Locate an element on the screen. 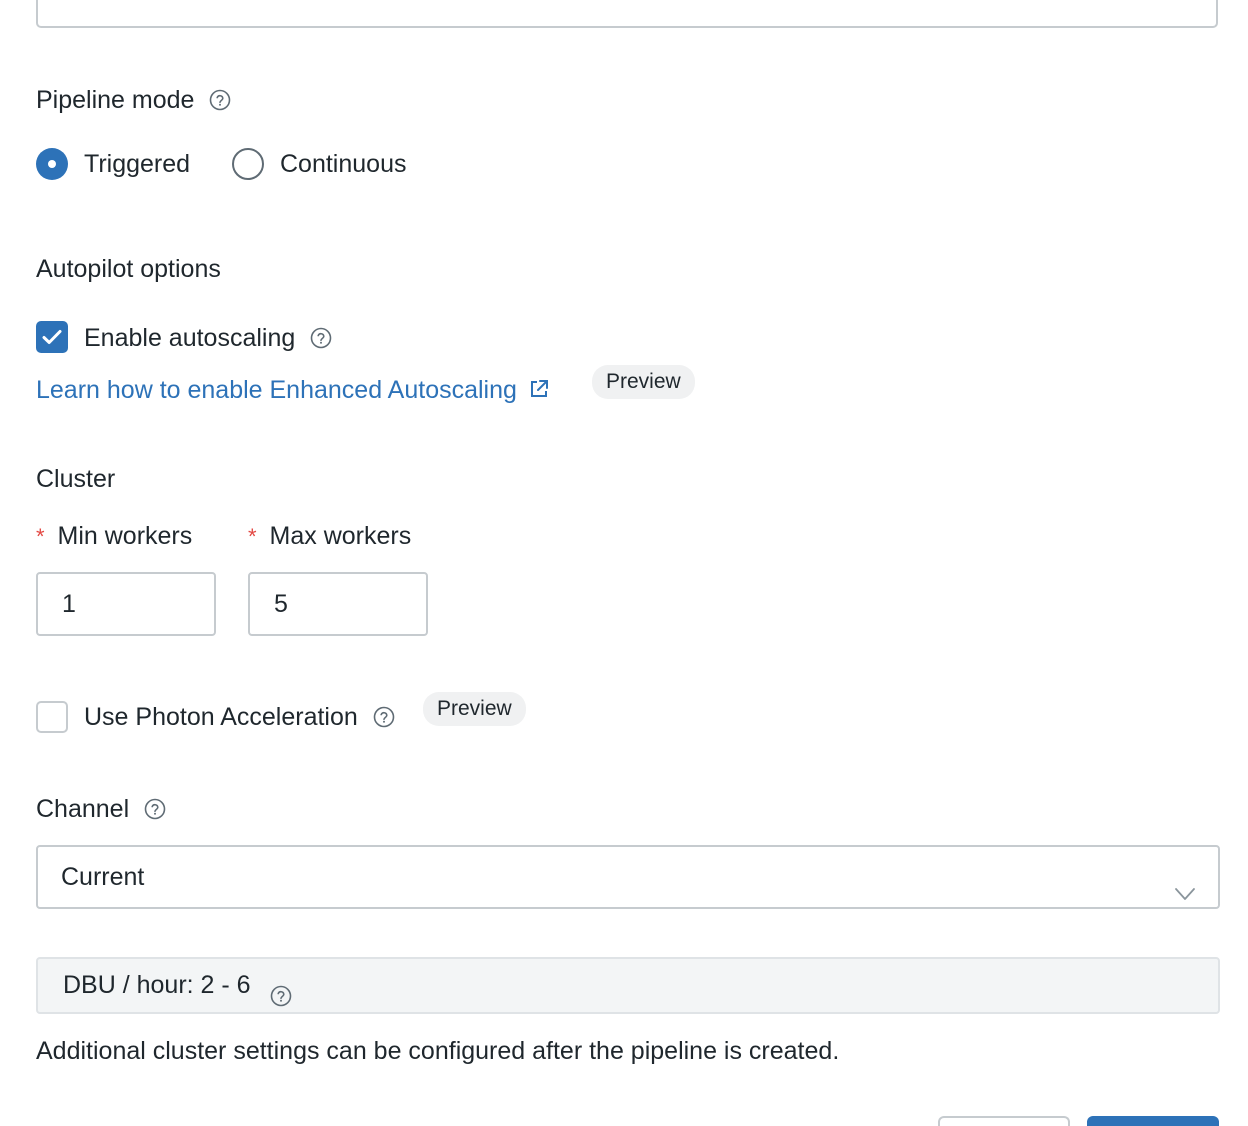  checkmark-icon is located at coordinates (52, 337).